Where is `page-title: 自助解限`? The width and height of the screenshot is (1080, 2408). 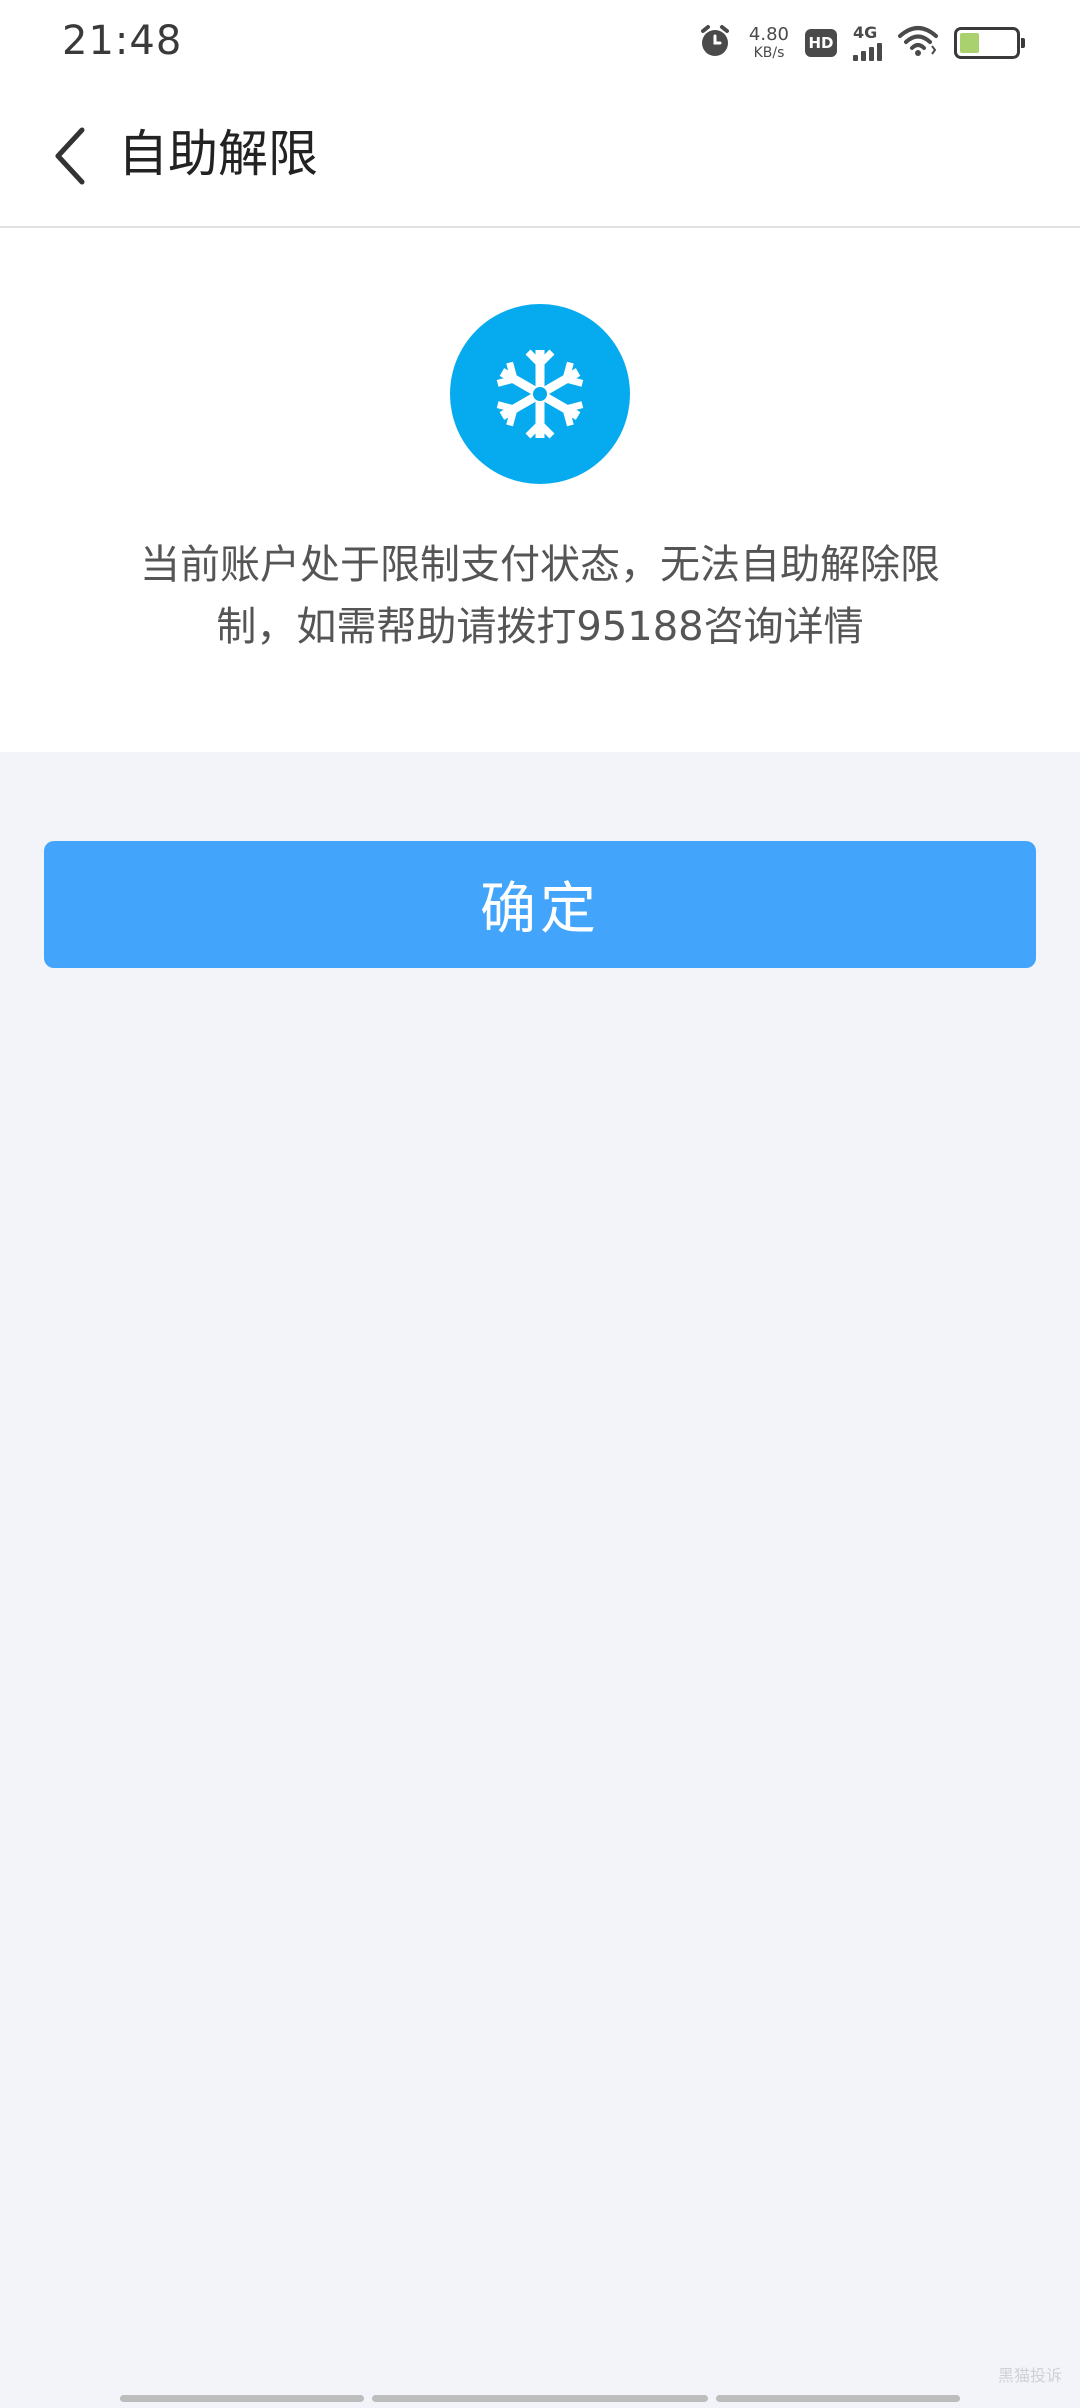
page-title: 自助解限 is located at coordinates (218, 154).